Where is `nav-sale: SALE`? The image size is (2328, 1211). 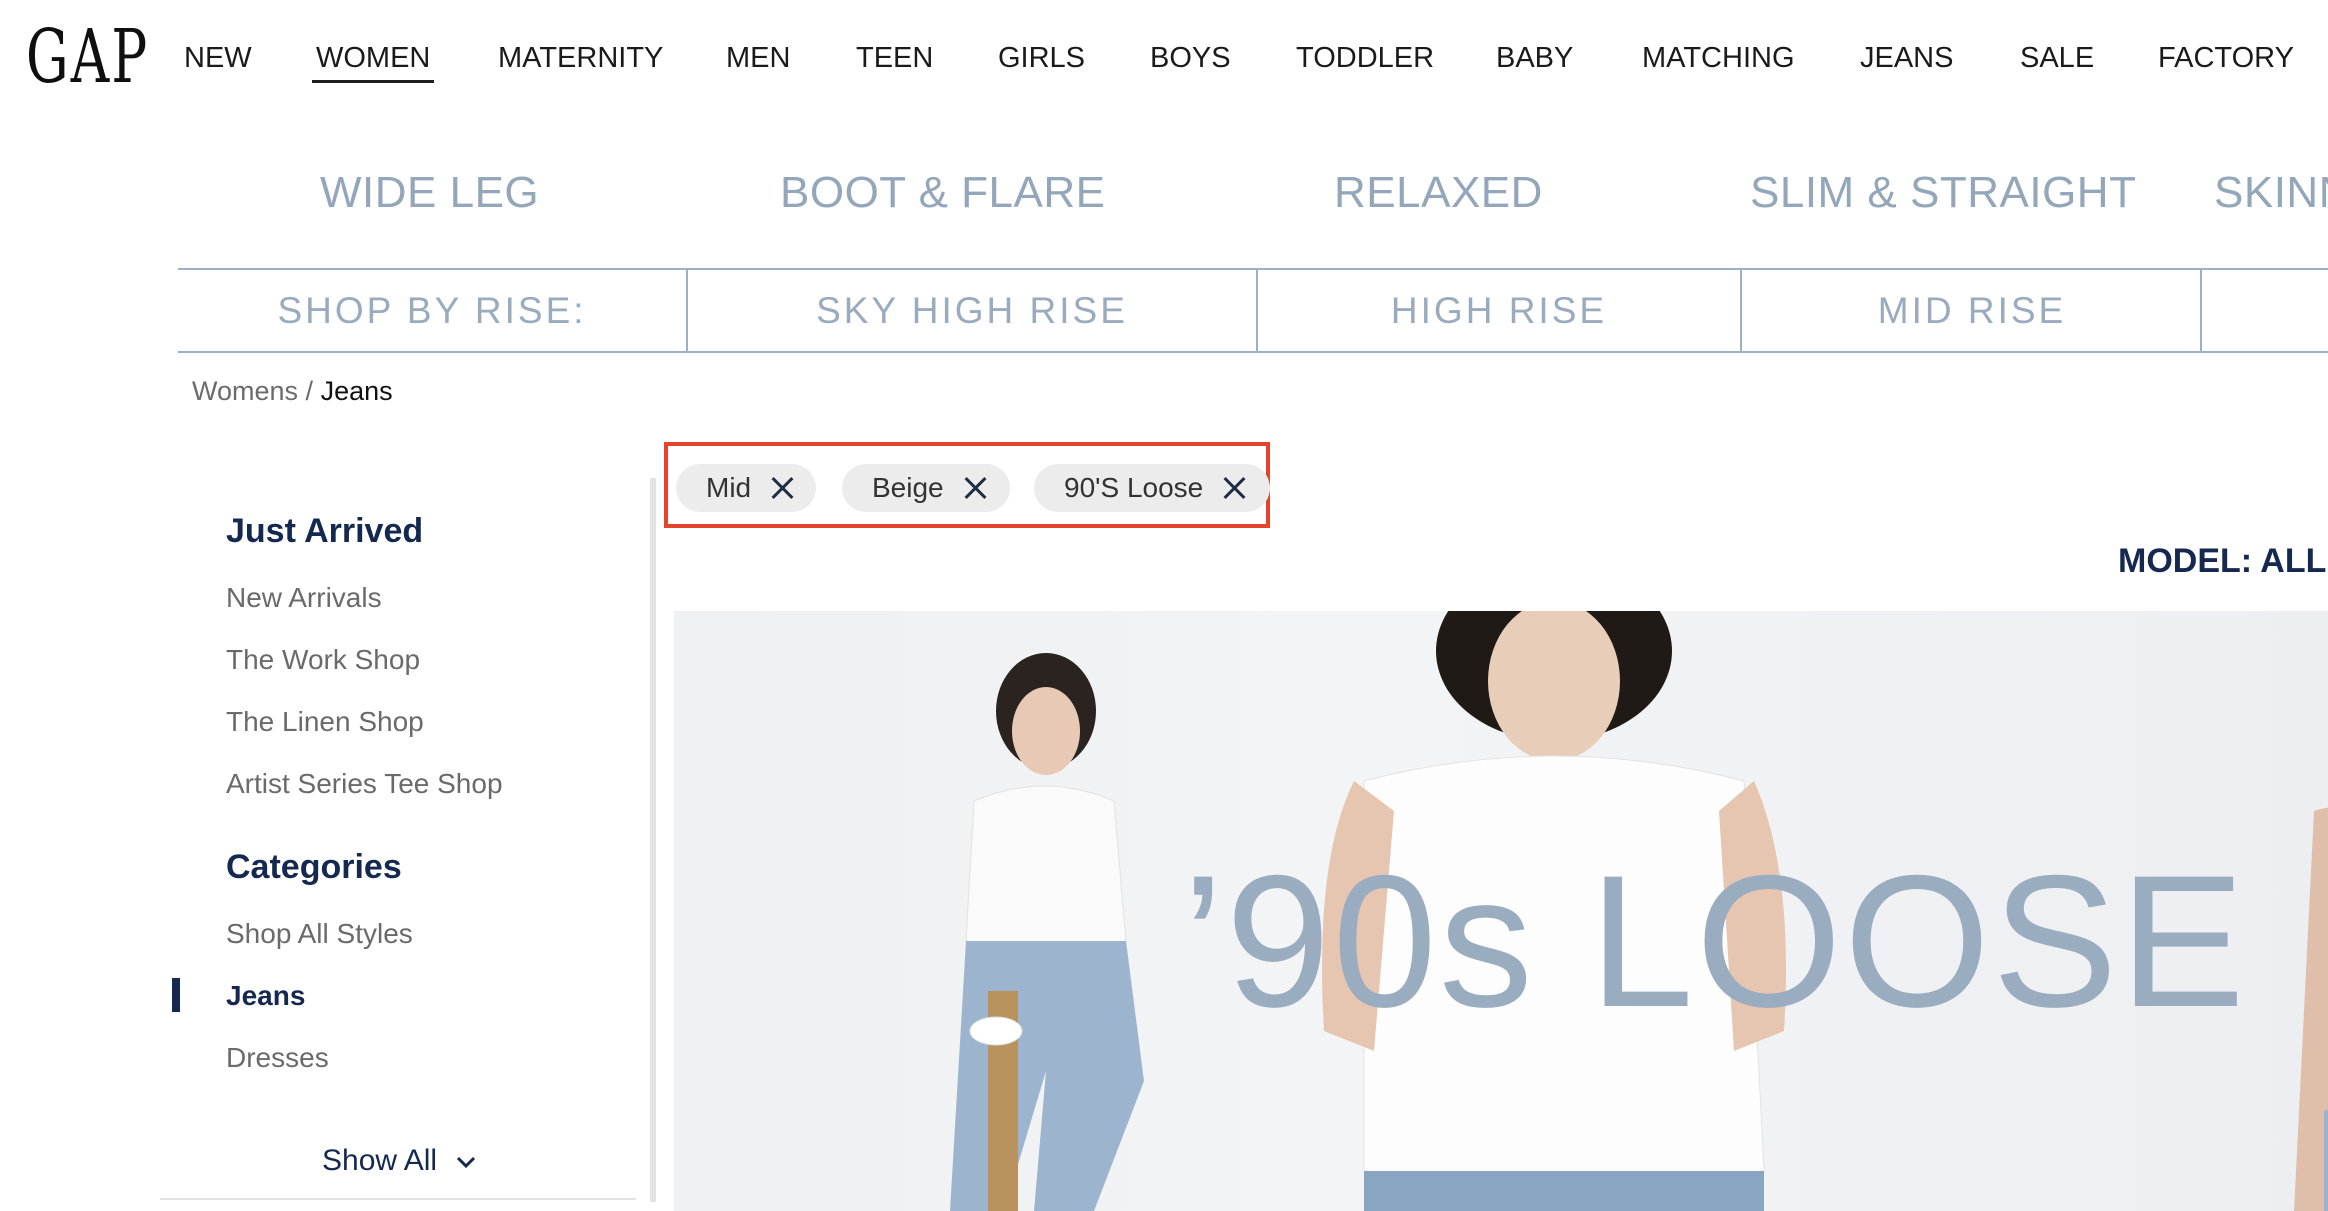
nav-sale: SALE is located at coordinates (2057, 58).